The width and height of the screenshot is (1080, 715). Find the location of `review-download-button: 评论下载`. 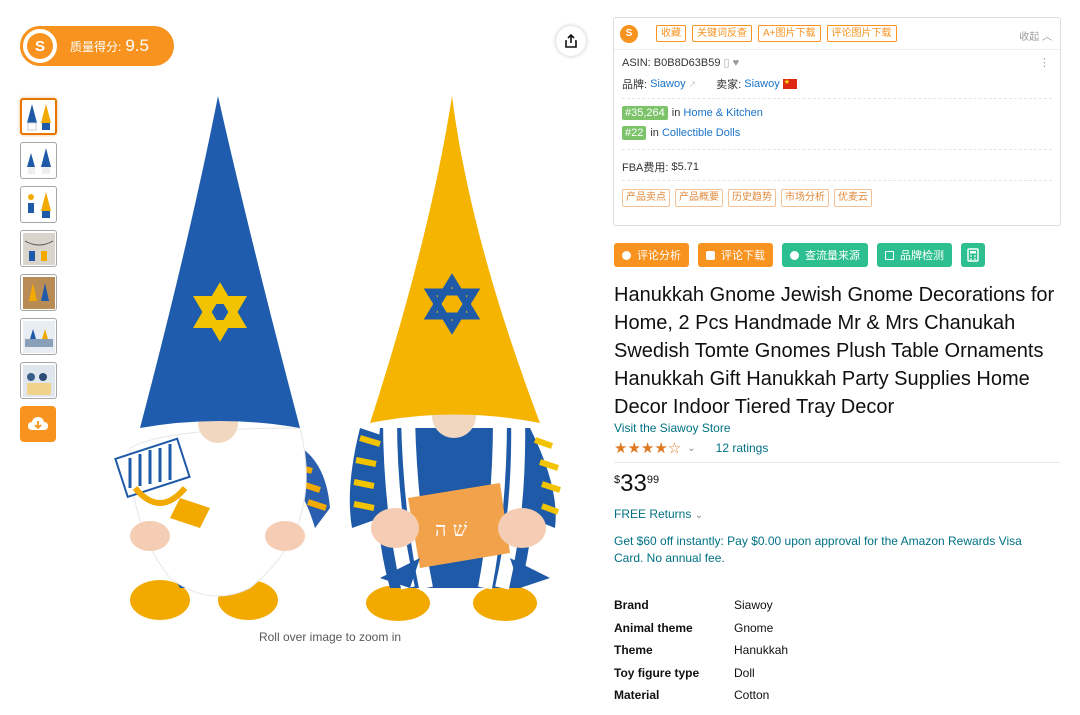

review-download-button: 评论下载 is located at coordinates (735, 255).